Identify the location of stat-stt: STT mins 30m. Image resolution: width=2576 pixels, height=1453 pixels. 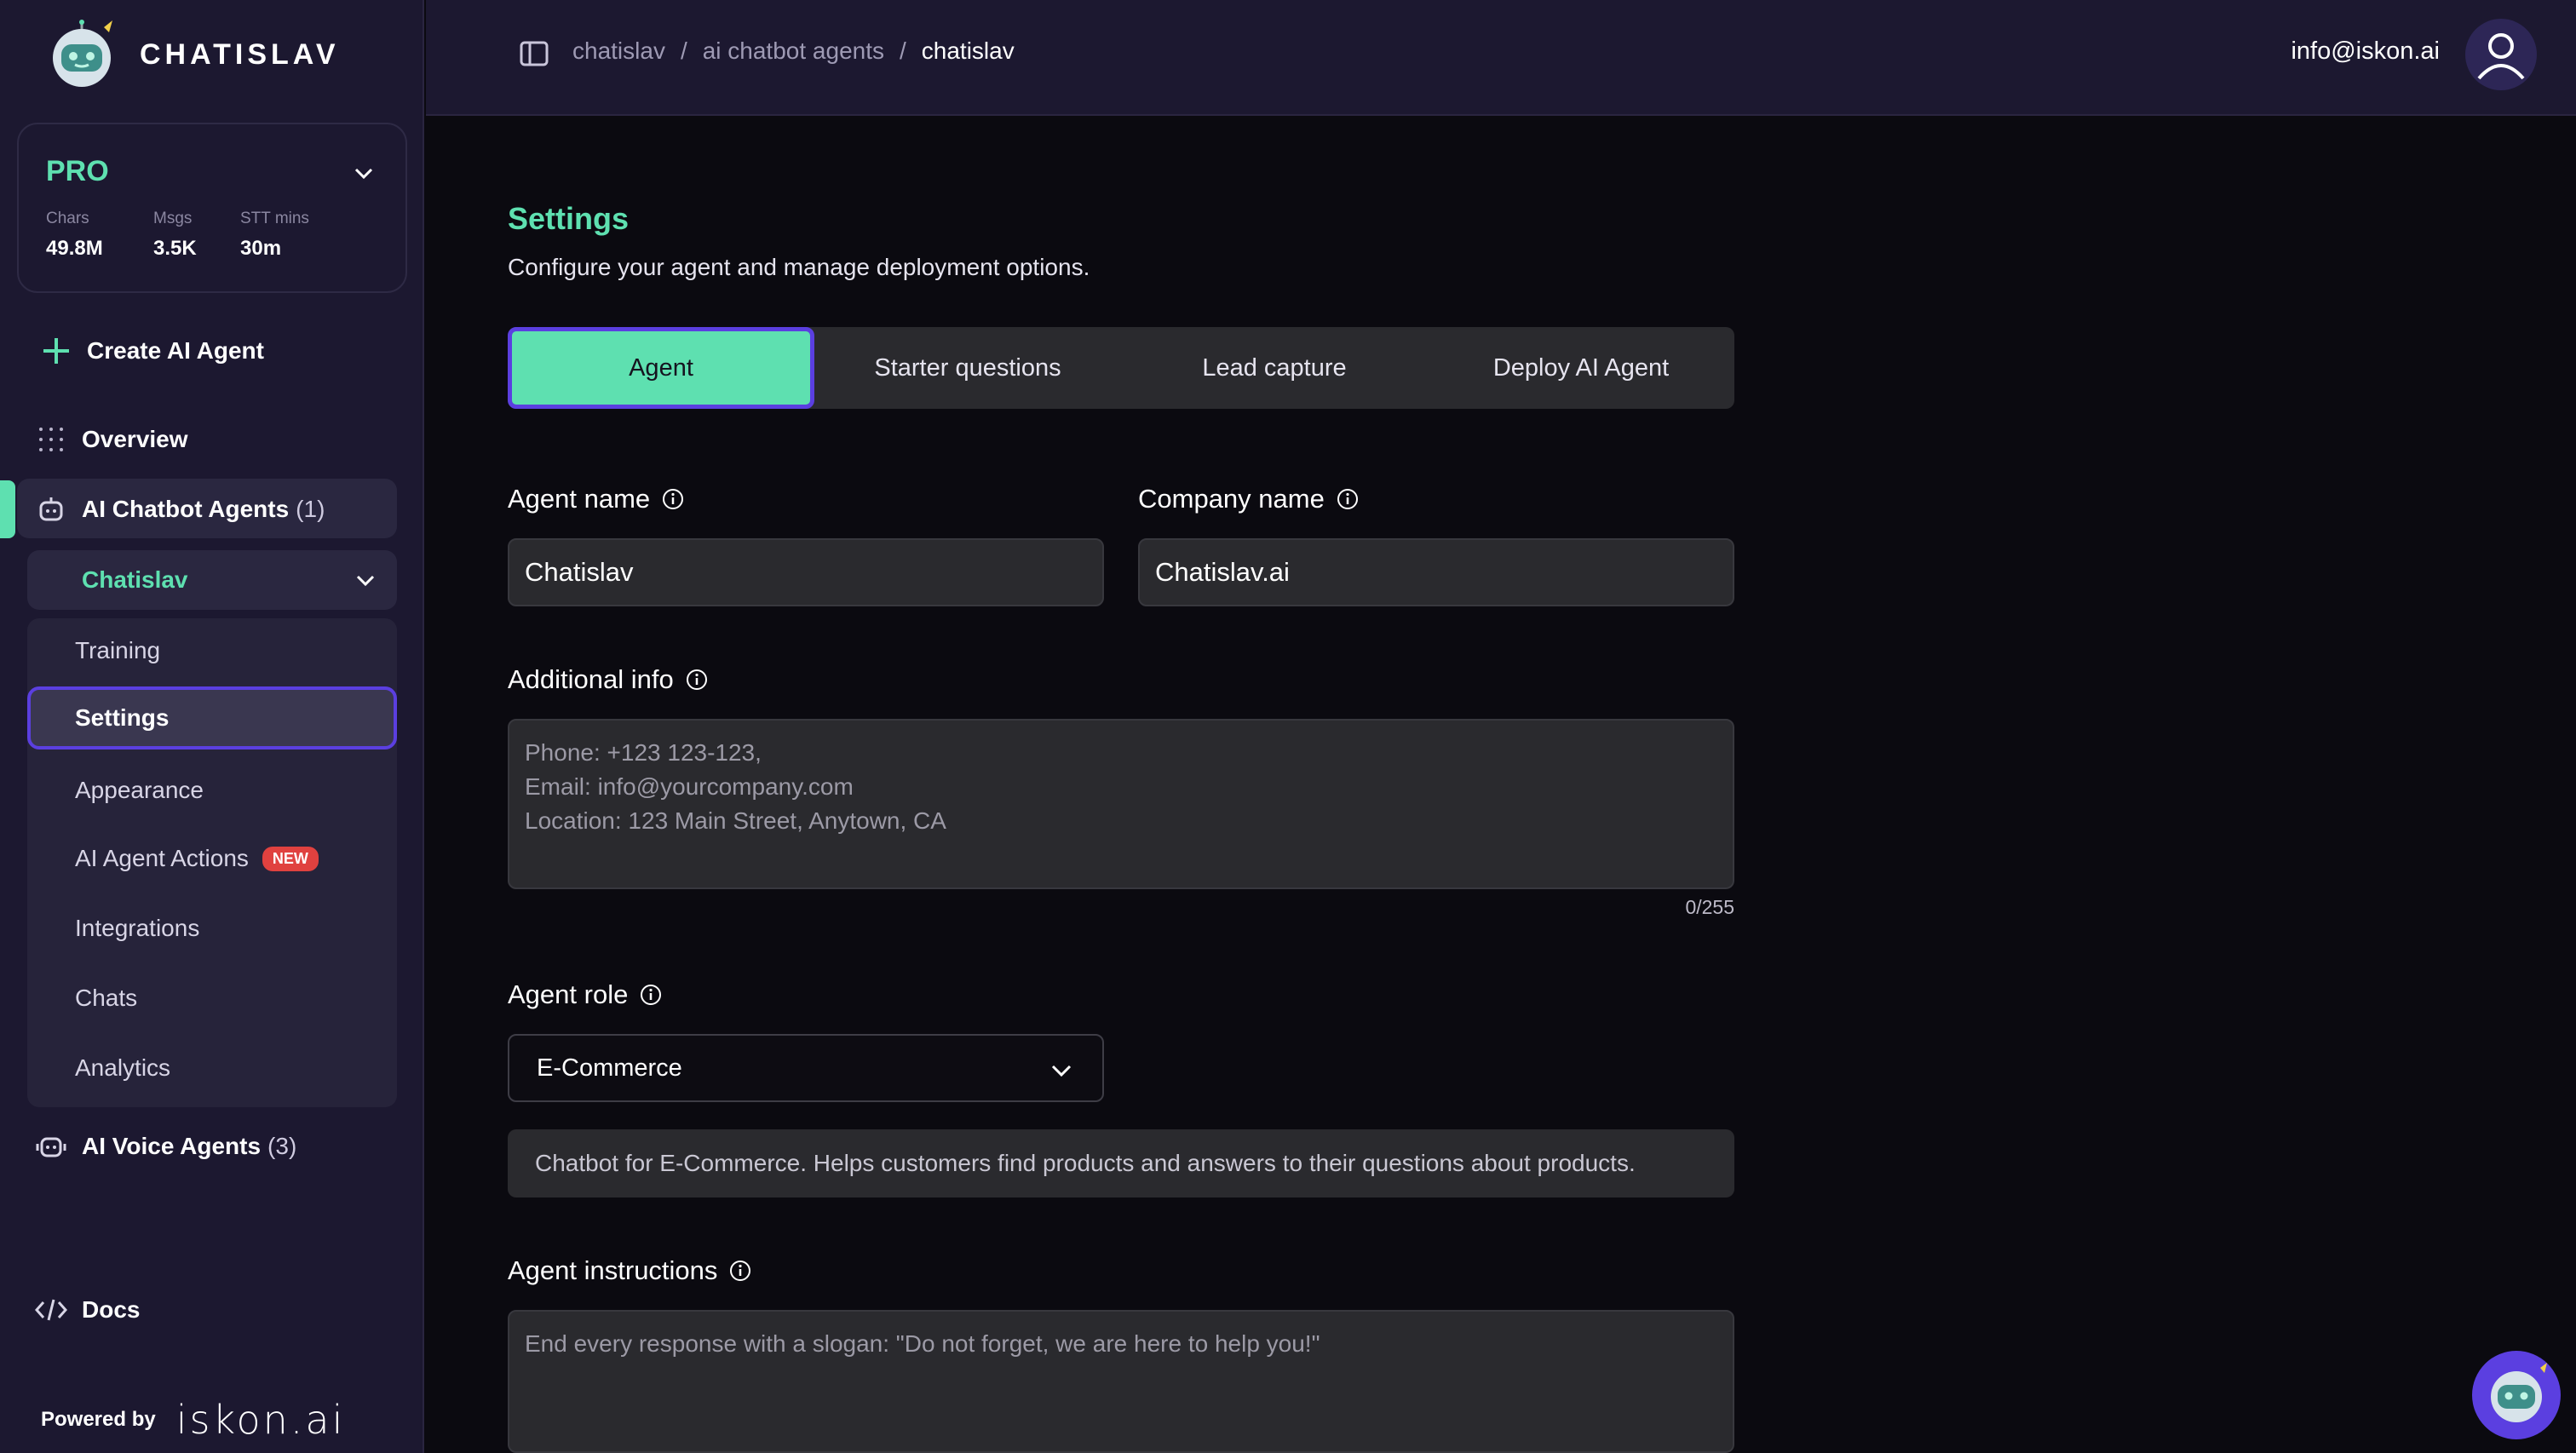
(274, 235).